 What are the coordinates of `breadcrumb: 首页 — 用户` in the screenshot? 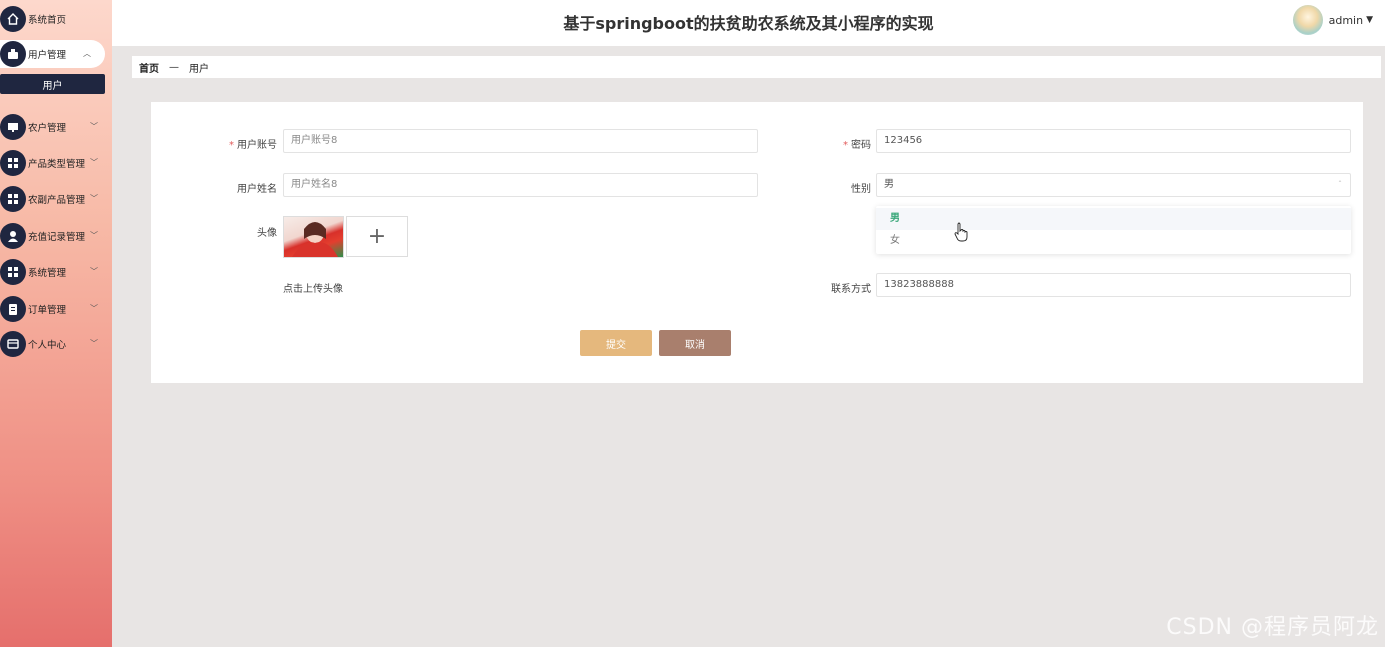 It's located at (756, 67).